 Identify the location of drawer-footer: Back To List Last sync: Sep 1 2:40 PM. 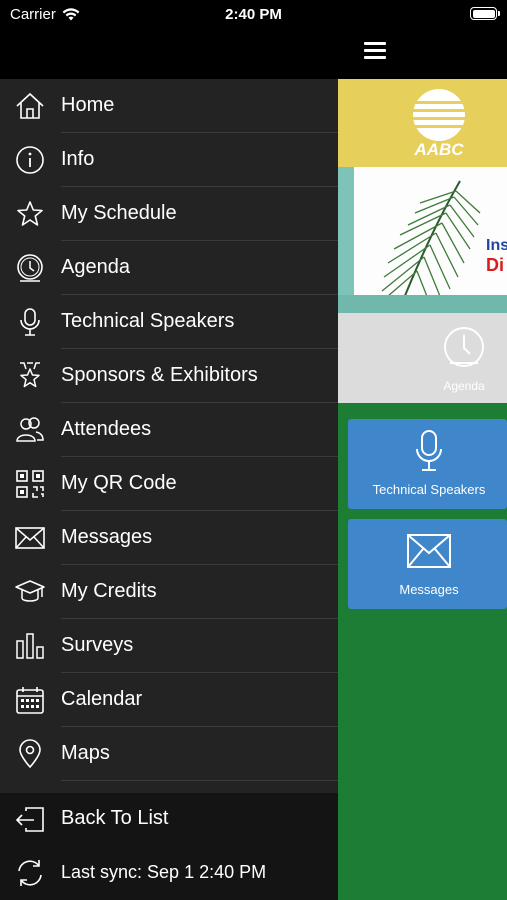
(169, 846).